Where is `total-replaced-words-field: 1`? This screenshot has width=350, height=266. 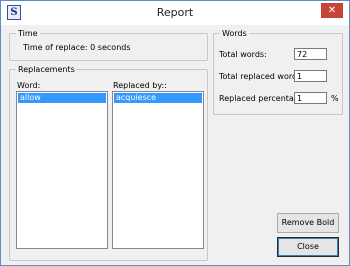 total-replaced-words-field: 1 is located at coordinates (310, 76).